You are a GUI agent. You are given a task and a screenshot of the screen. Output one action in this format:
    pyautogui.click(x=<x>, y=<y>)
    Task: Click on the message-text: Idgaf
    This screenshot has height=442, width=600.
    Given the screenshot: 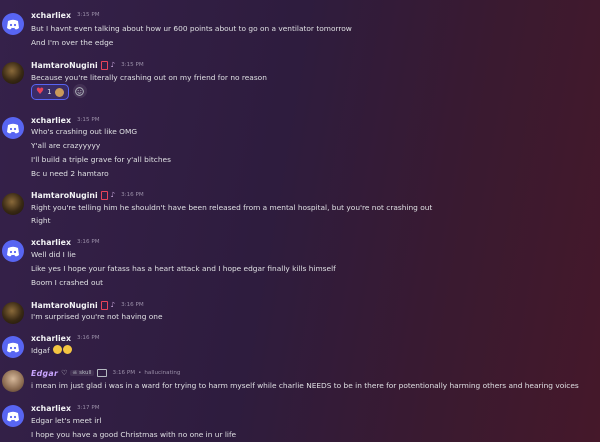 What is the action you would take?
    pyautogui.click(x=52, y=350)
    